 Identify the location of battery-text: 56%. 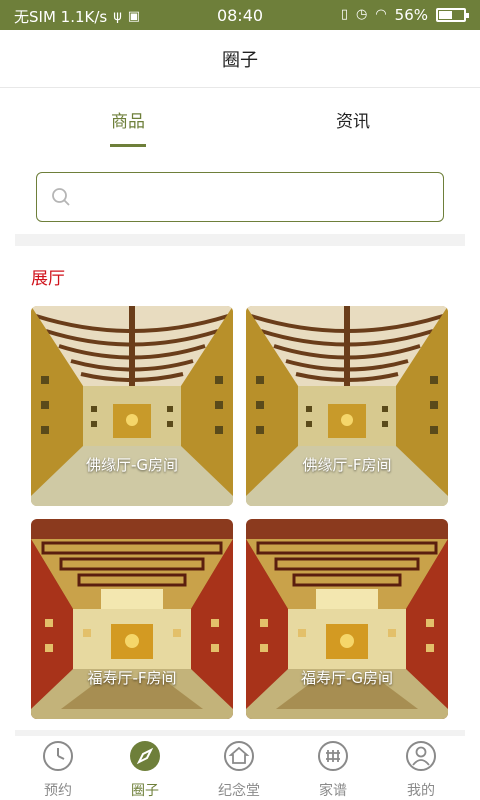
(411, 15).